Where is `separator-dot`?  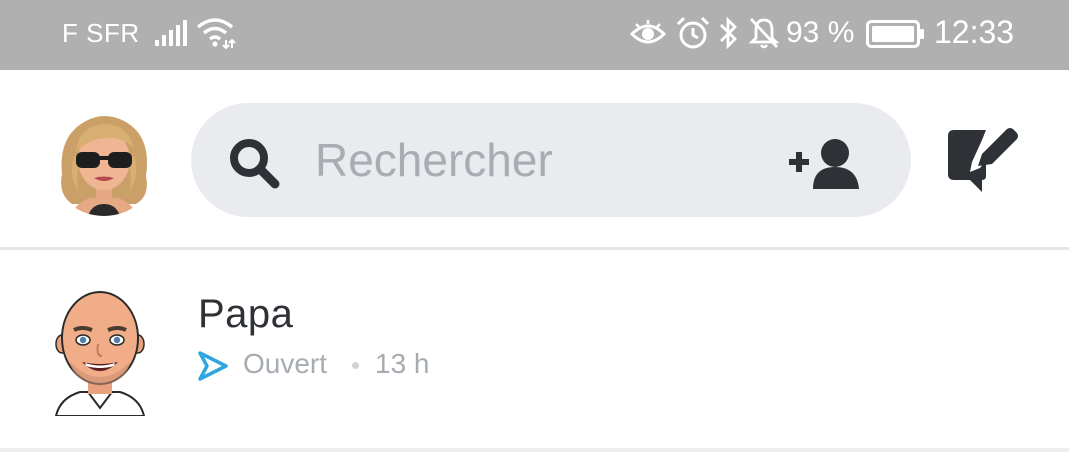 separator-dot is located at coordinates (355, 365).